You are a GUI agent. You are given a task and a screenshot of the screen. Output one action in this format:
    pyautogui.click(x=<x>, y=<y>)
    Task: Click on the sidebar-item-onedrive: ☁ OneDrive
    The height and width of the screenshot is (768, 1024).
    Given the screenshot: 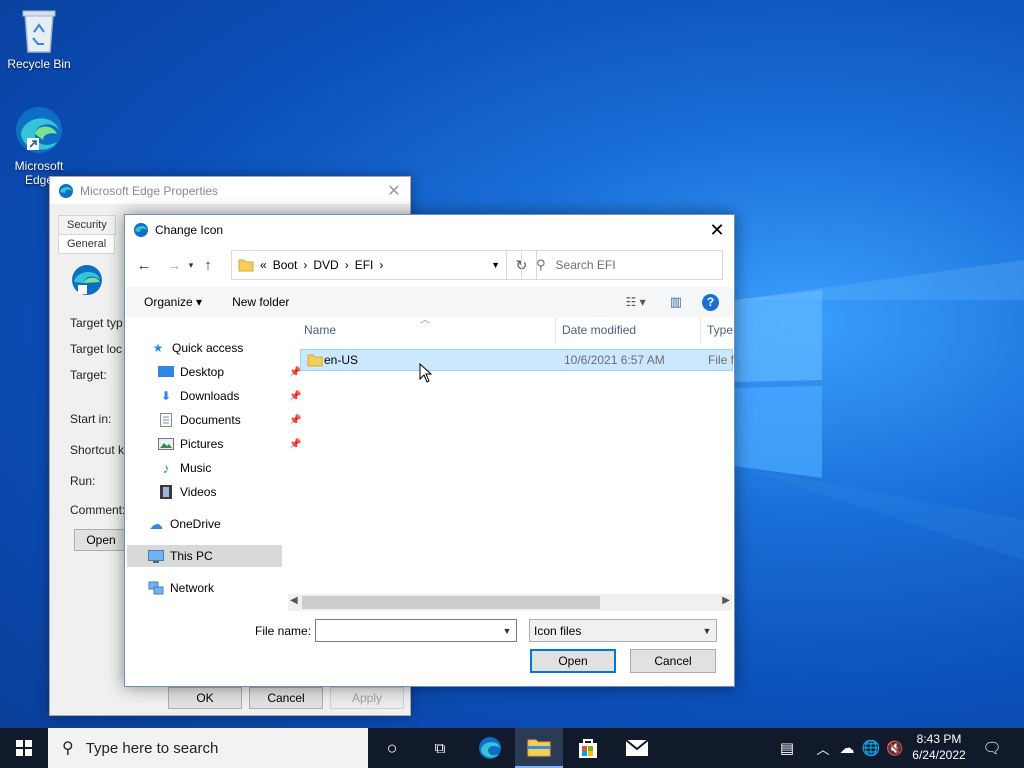 What is the action you would take?
    pyautogui.click(x=184, y=524)
    